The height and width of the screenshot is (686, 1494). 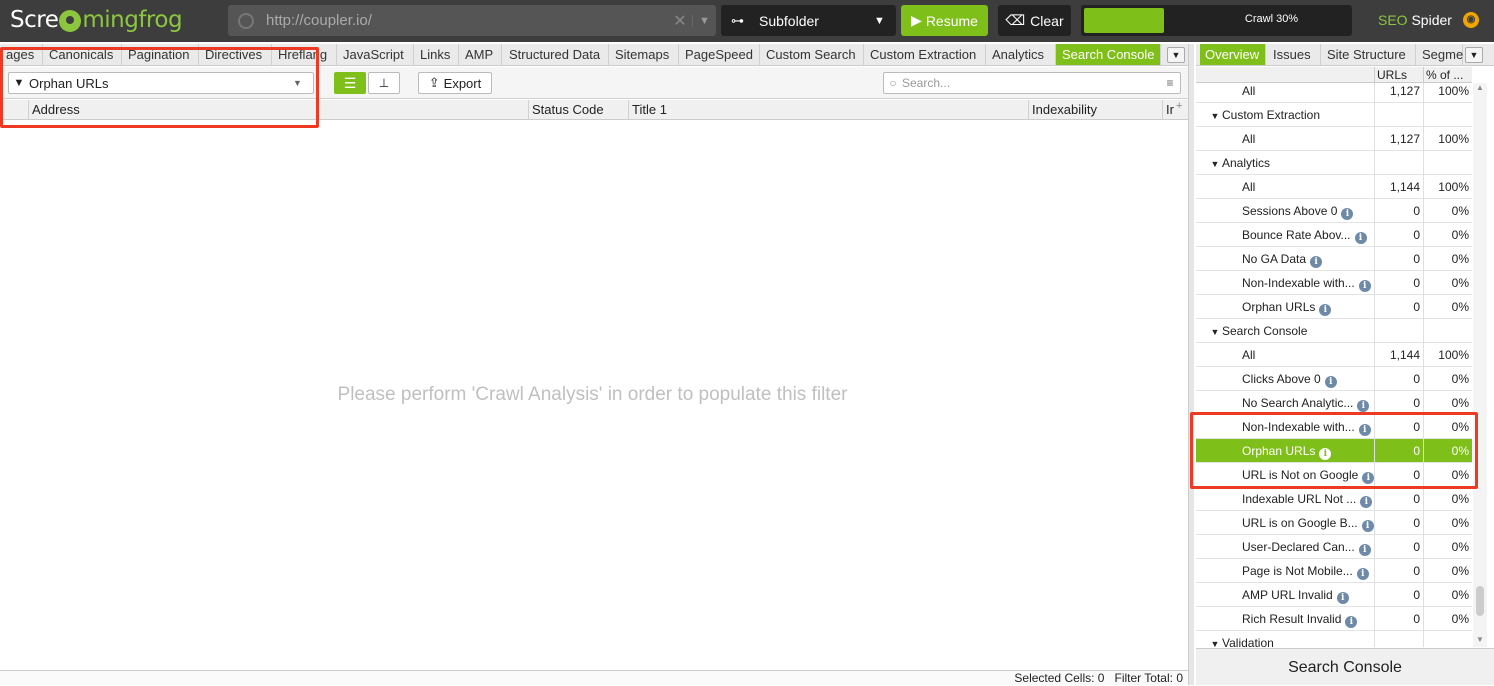 What do you see at coordinates (1334, 115) in the screenshot?
I see `tree-group-row: ▼ Custom Extraction` at bounding box center [1334, 115].